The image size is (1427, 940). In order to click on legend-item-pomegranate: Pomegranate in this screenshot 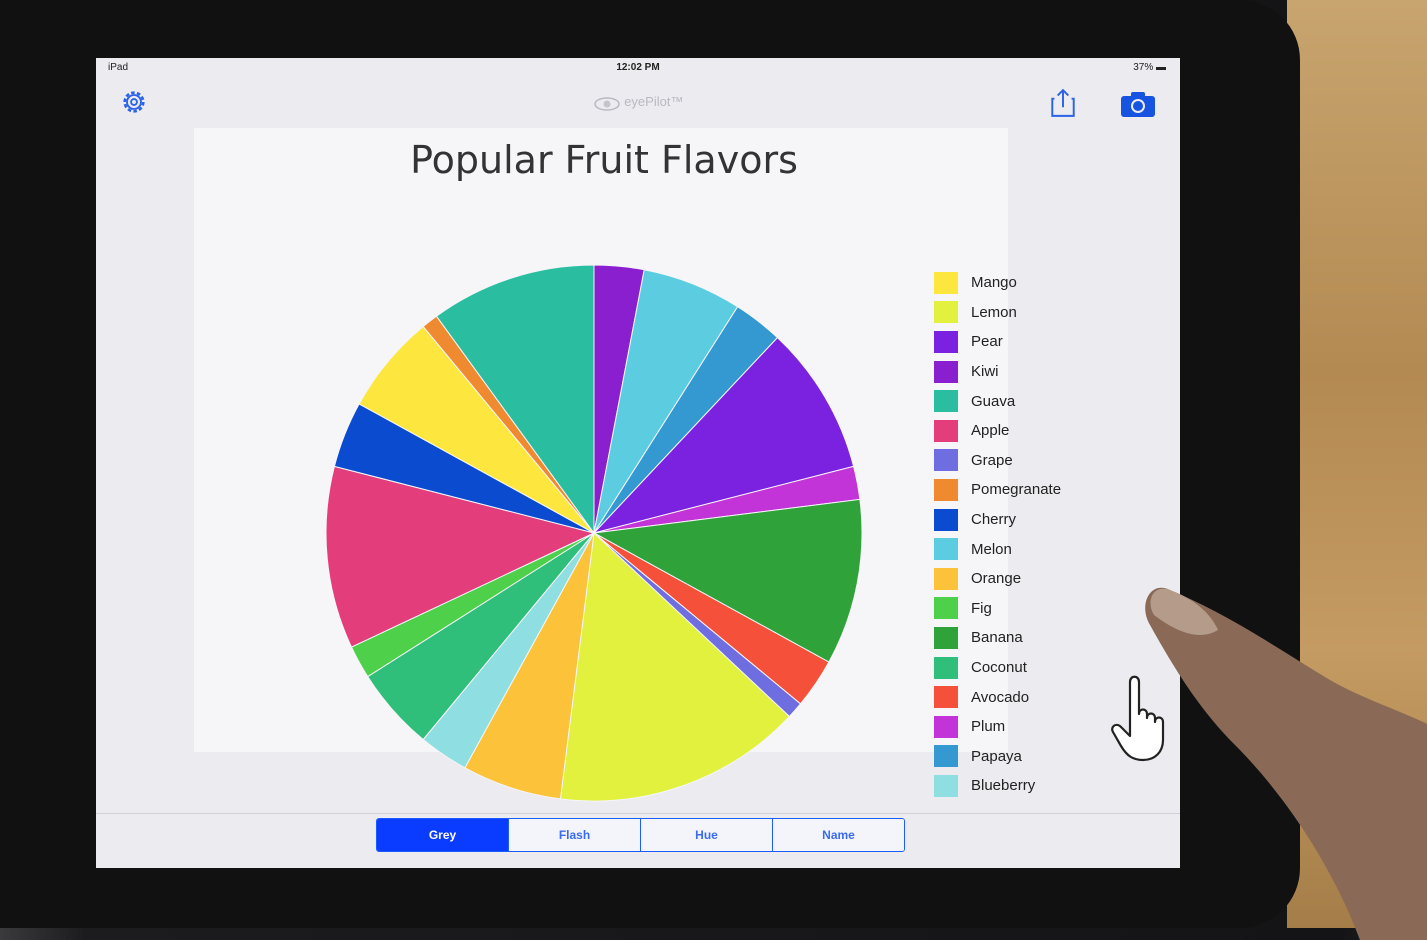, I will do `click(997, 490)`.